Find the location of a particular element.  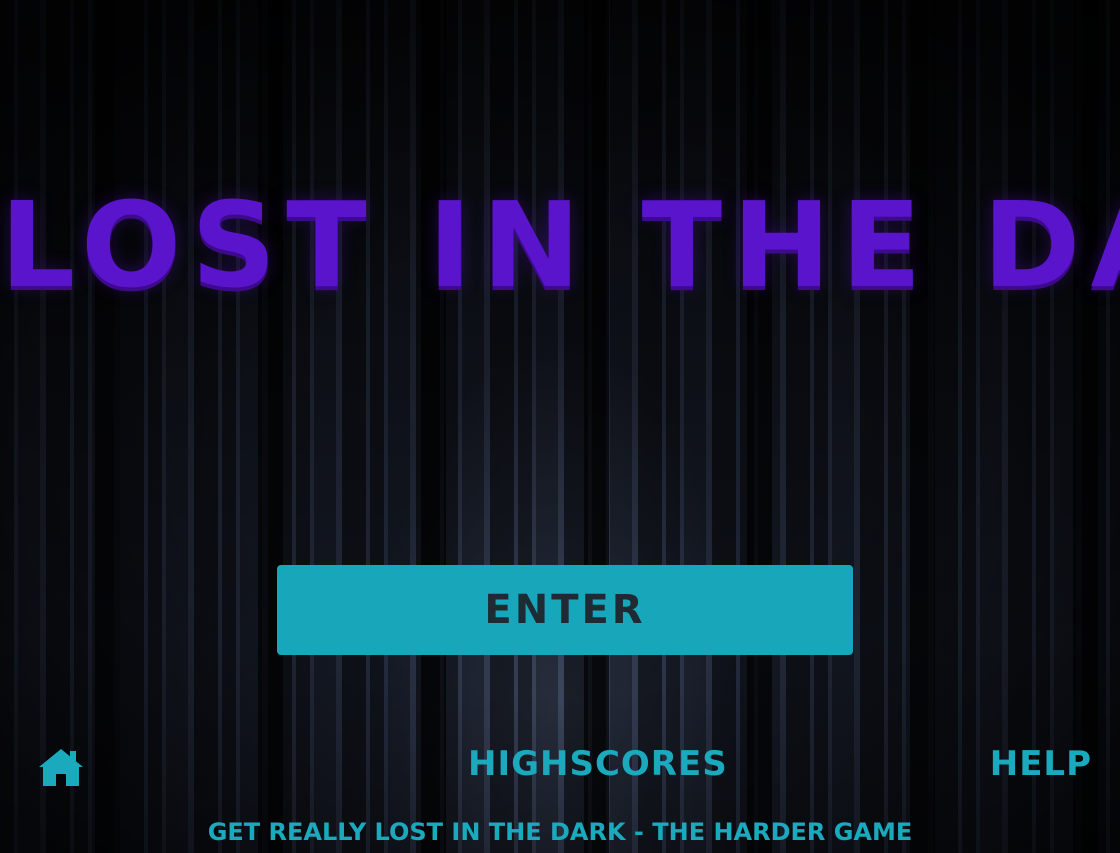

home-icon is located at coordinates (61, 767).